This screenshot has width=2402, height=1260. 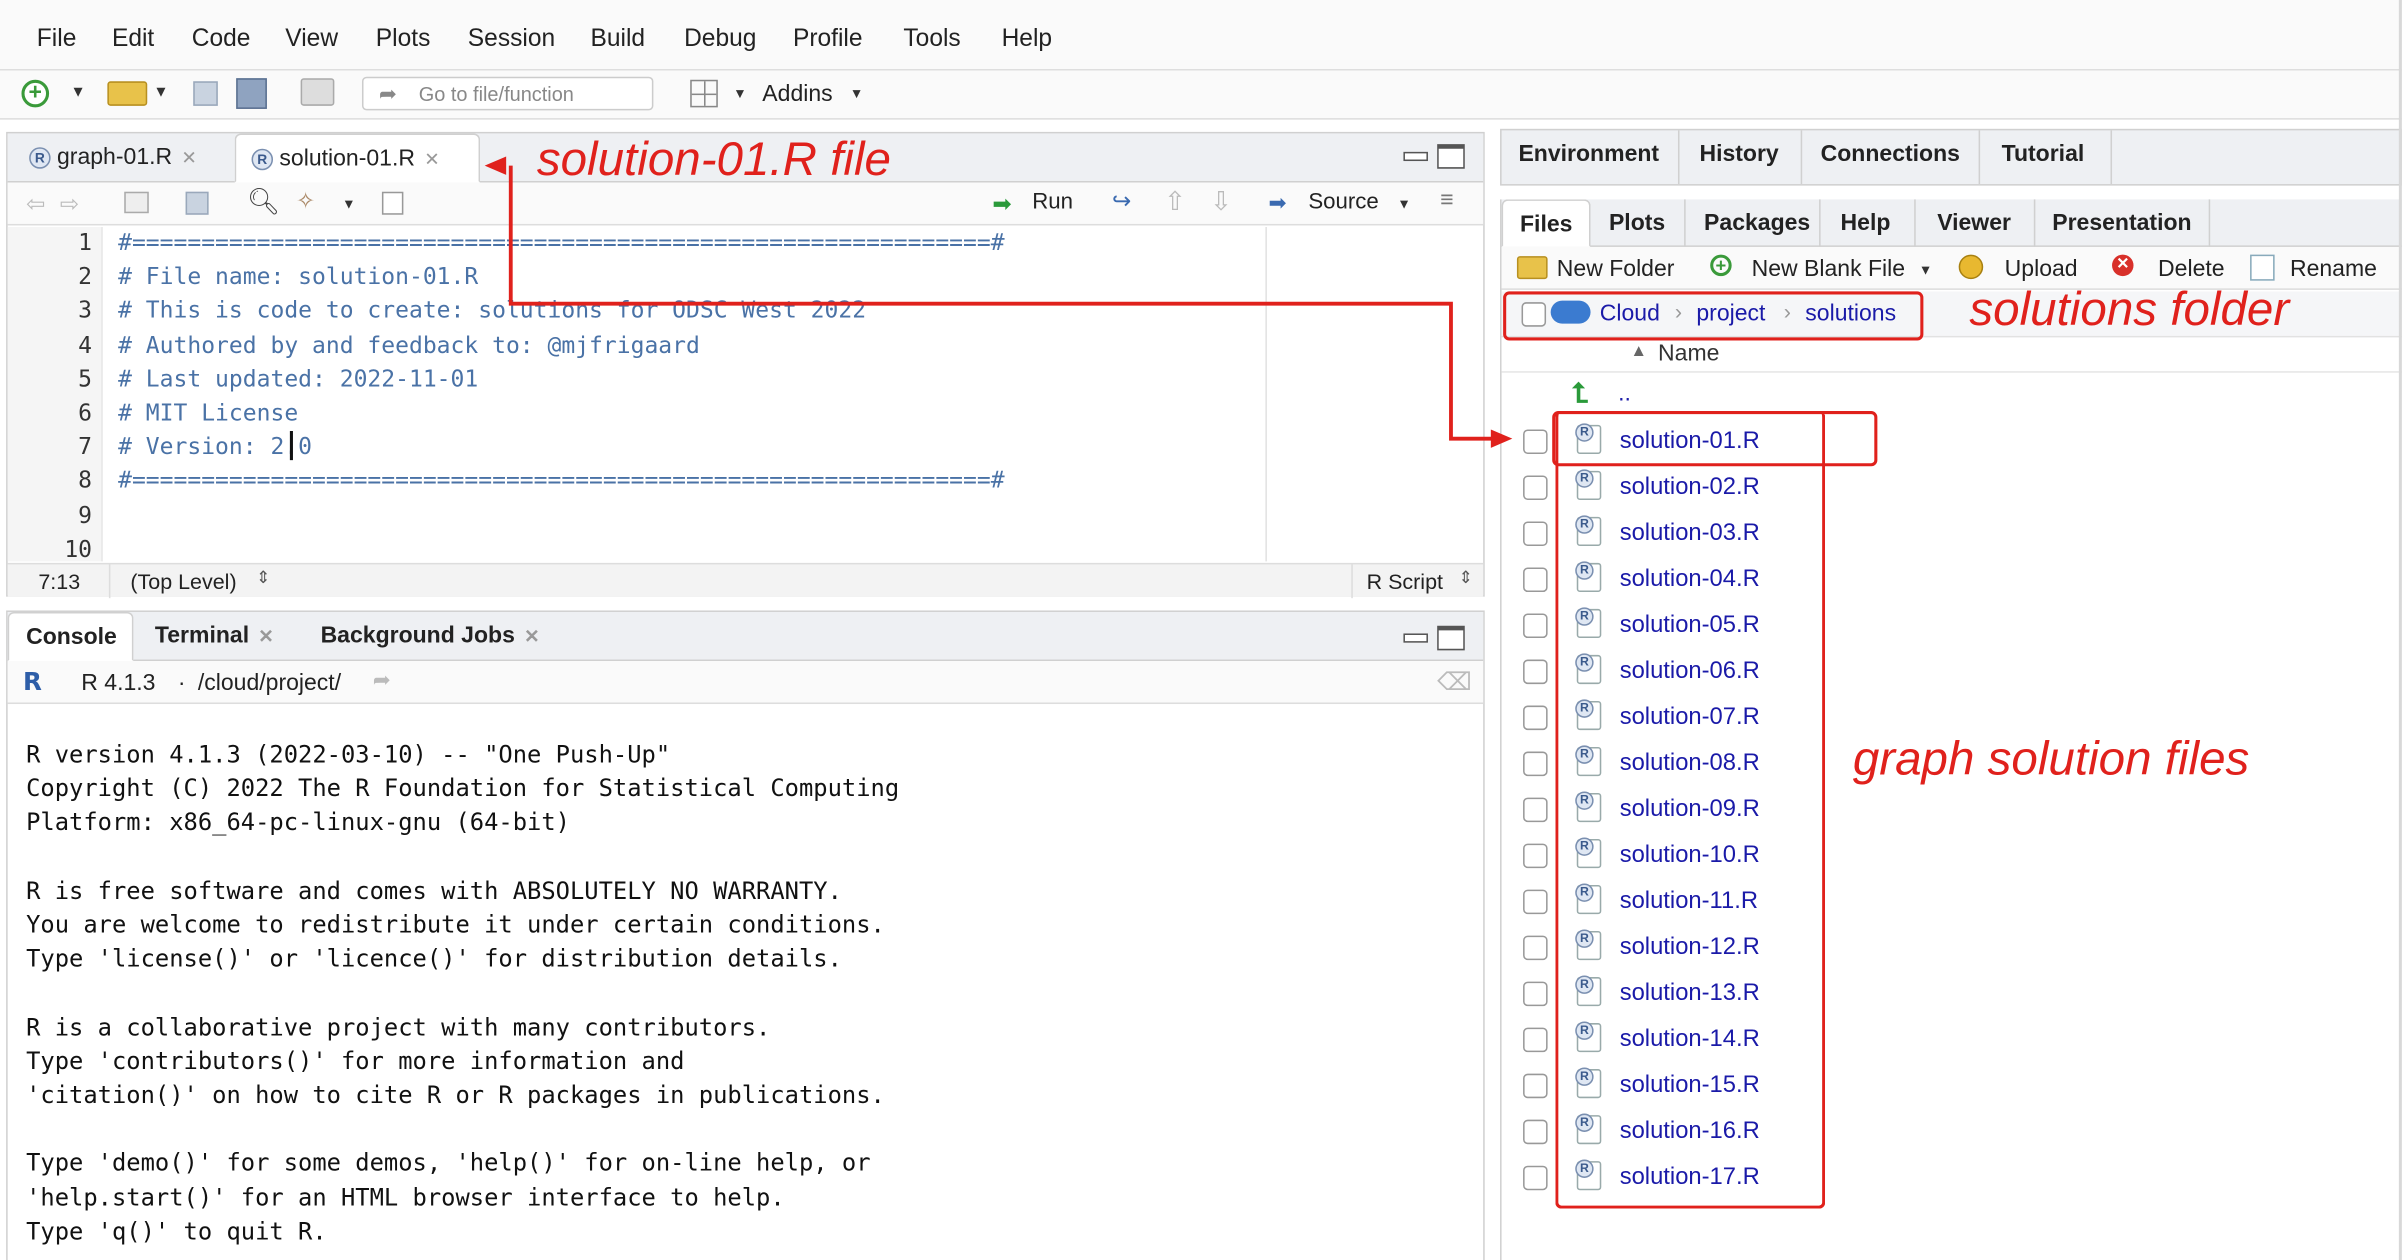 I want to click on annotation-file-label: solution-01.R file, so click(x=713, y=158).